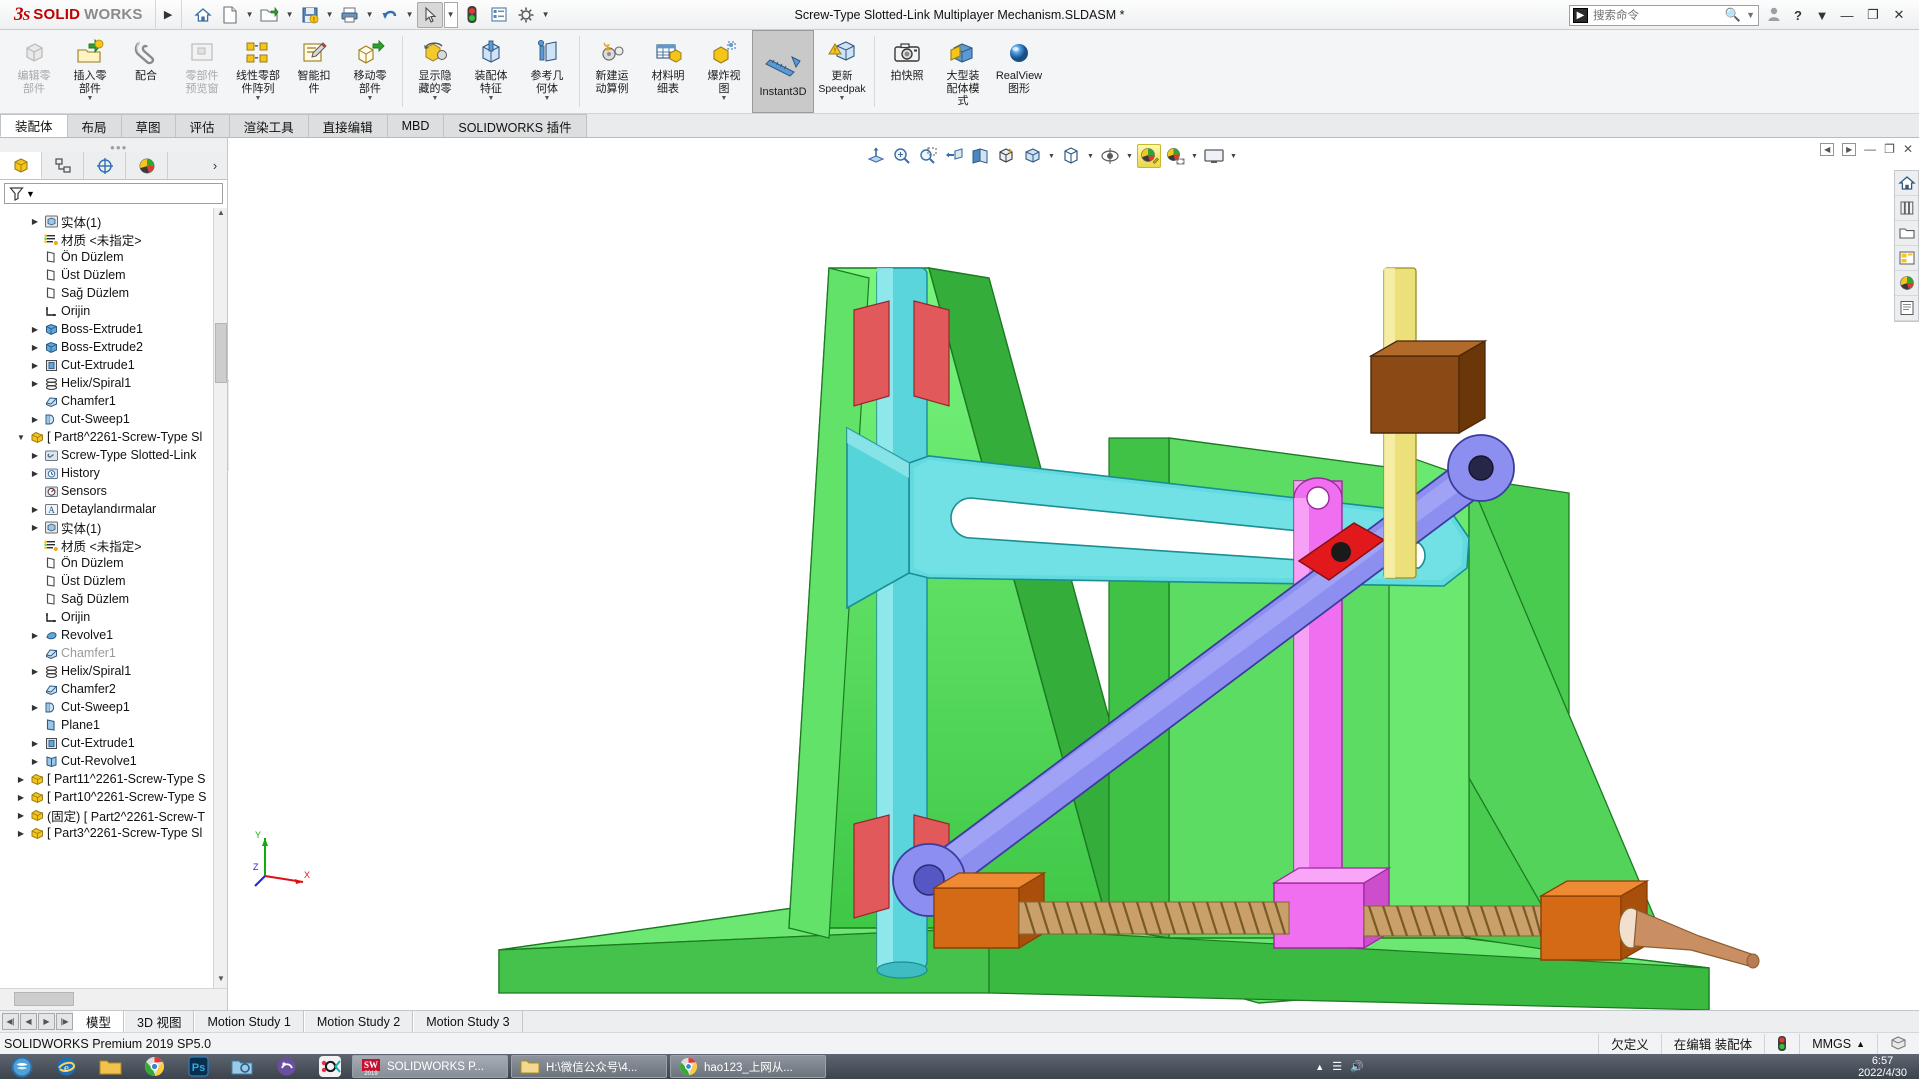 The image size is (1919, 1079). Describe the element at coordinates (203, 15) in the screenshot. I see `home-icon` at that location.